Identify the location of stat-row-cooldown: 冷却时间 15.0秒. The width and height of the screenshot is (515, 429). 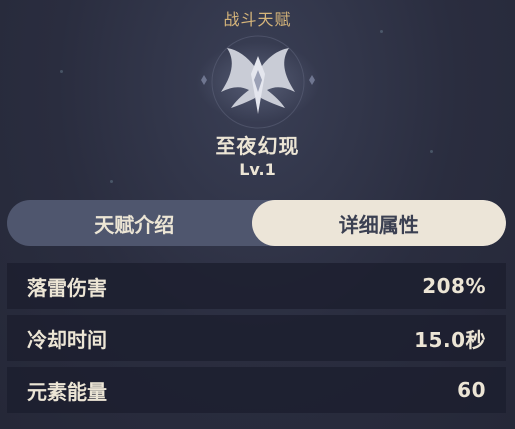
(256, 338).